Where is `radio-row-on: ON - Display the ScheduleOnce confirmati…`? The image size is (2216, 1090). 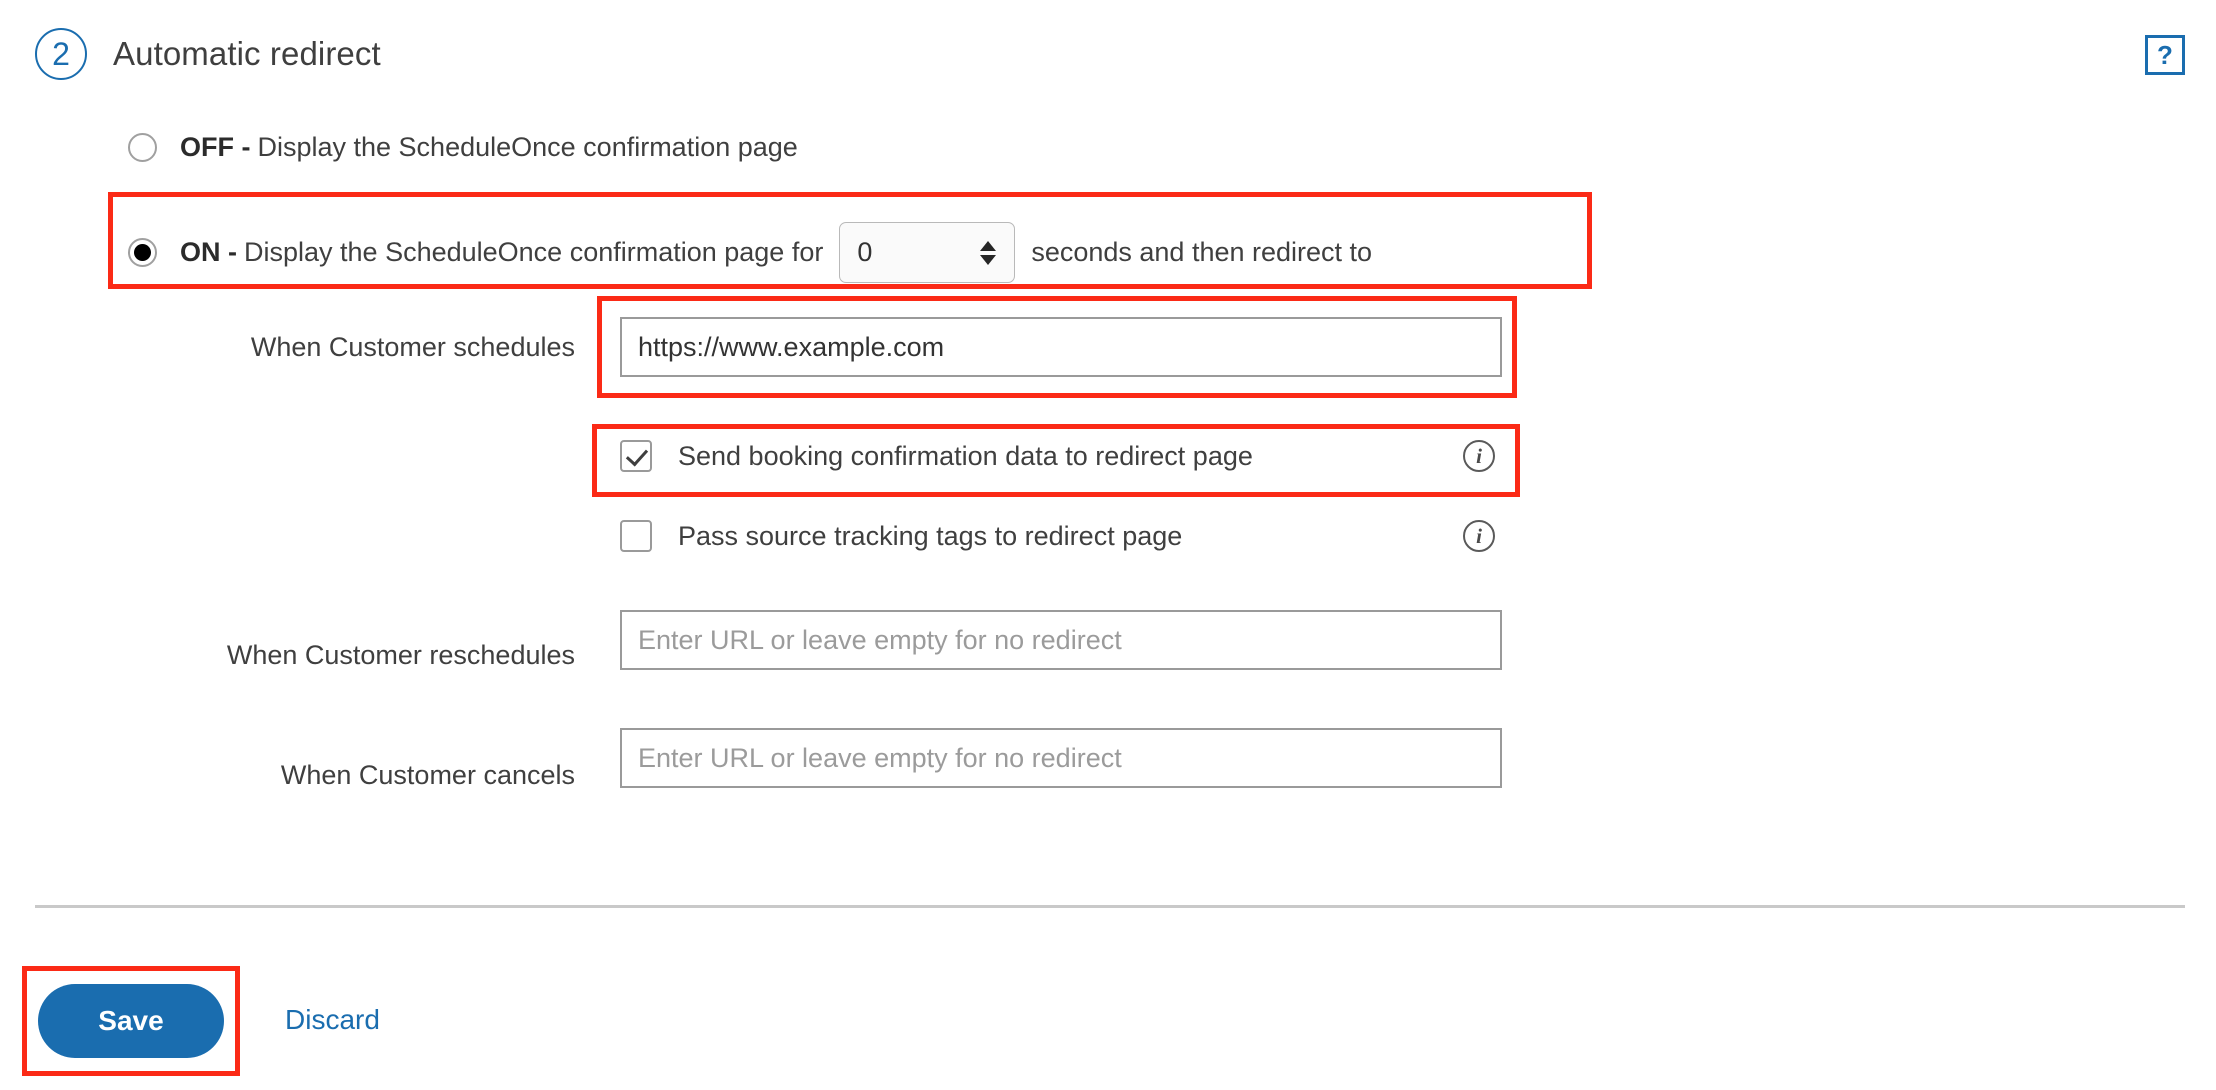 radio-row-on: ON - Display the ScheduleOnce confirmati… is located at coordinates (750, 252).